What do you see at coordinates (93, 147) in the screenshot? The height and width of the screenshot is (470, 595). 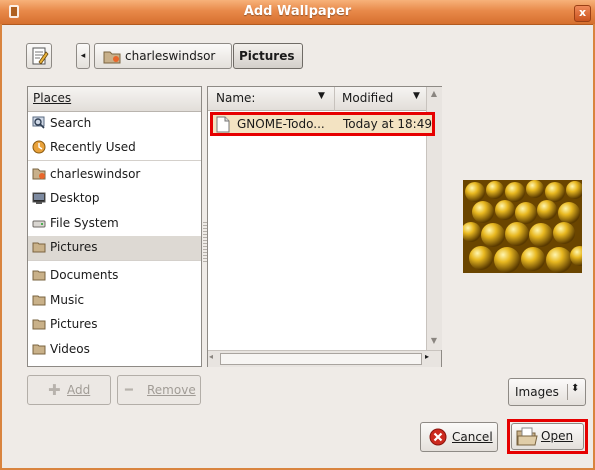 I see `place-label: Recently Used` at bounding box center [93, 147].